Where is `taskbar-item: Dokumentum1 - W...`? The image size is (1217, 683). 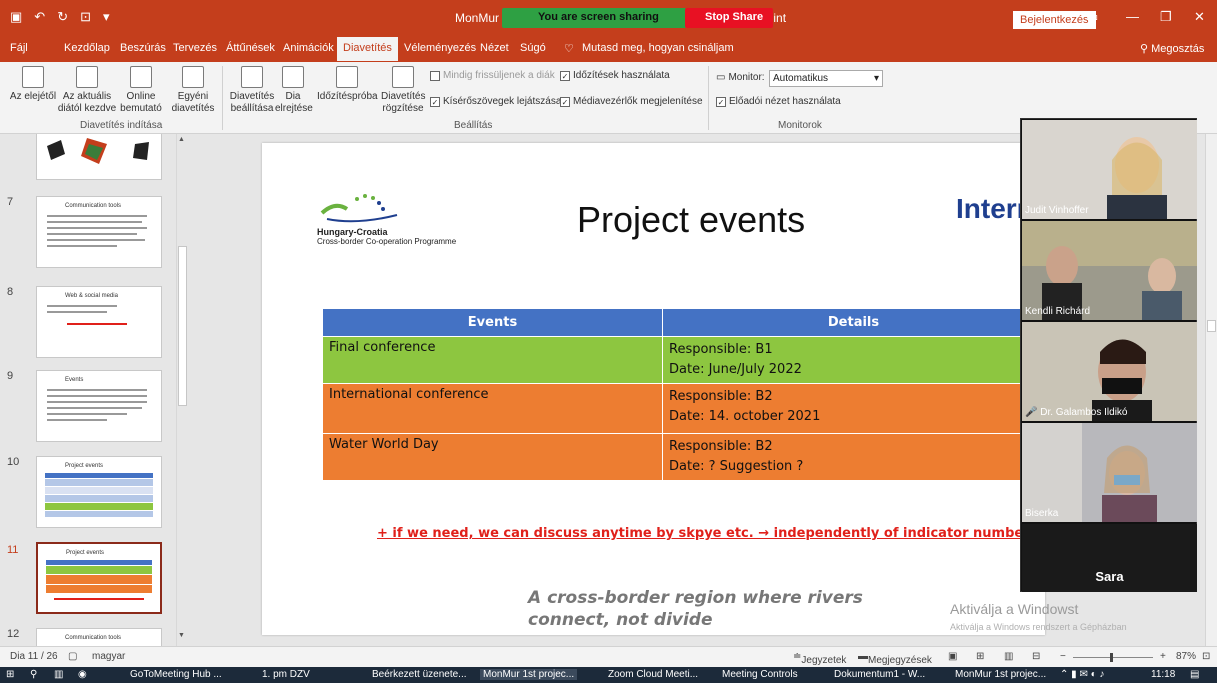
taskbar-item: Dokumentum1 - W... is located at coordinates (879, 674).